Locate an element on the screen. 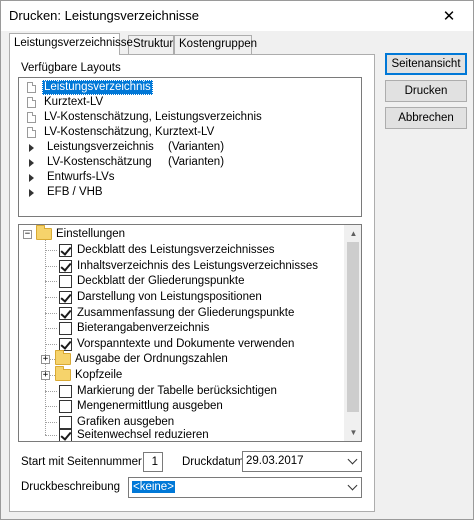 Image resolution: width=474 pixels, height=520 pixels. layout-group: Leistungsverzeichnis (Varianten) is located at coordinates (171, 147).